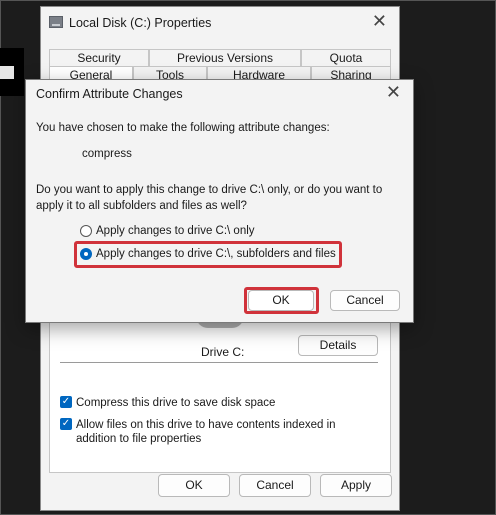  Describe the element at coordinates (275, 485) in the screenshot. I see `cancel-button: Cancel` at that location.